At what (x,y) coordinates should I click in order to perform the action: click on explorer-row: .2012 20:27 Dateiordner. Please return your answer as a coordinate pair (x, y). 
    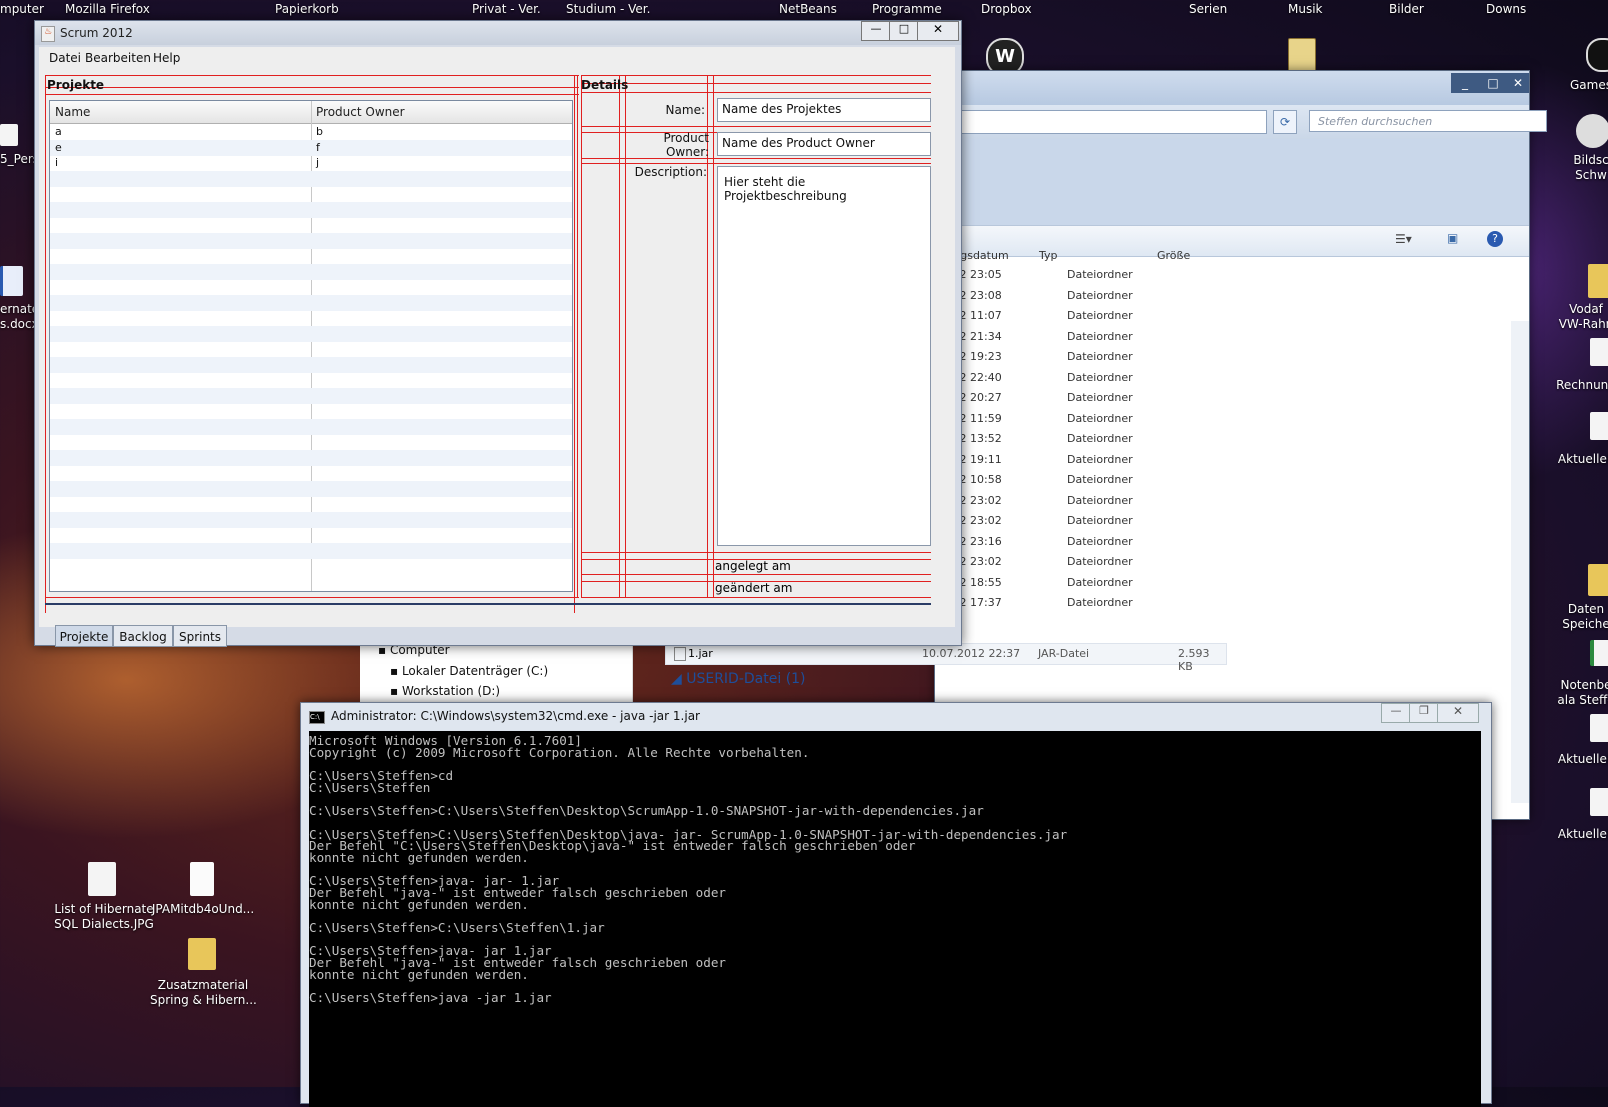
    Looking at the image, I should click on (1232, 398).